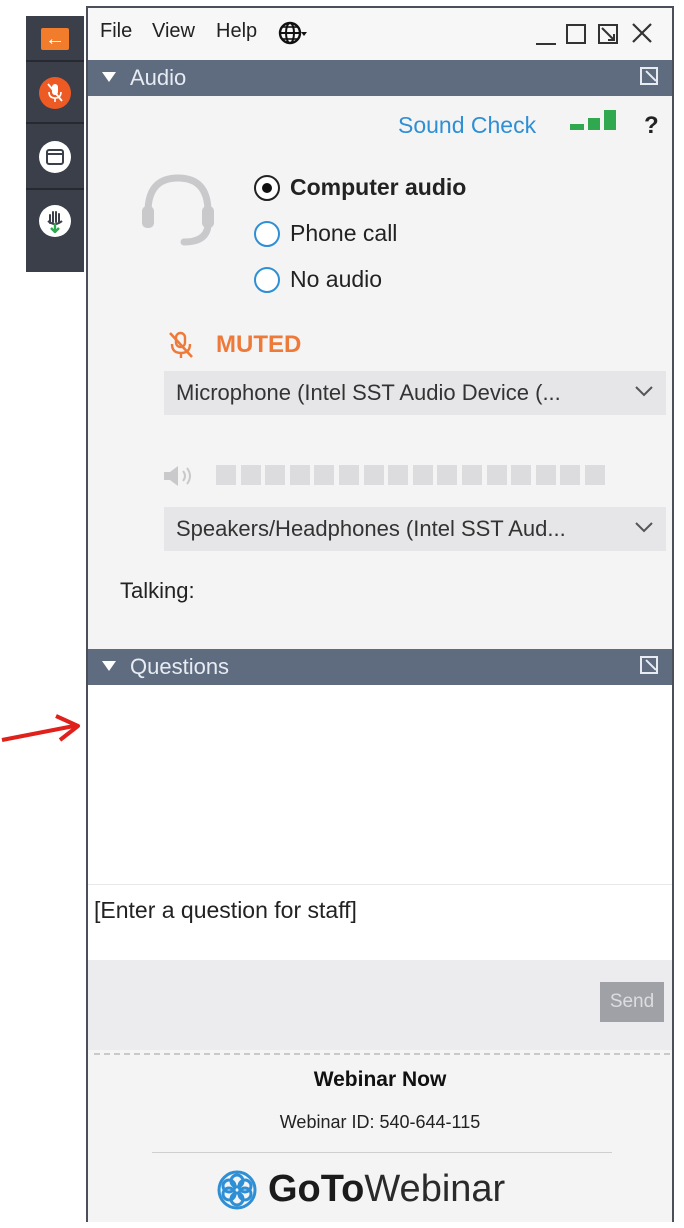 The image size is (684, 1228). What do you see at coordinates (237, 1189) in the screenshot?
I see `gotowebinar-logo-icon` at bounding box center [237, 1189].